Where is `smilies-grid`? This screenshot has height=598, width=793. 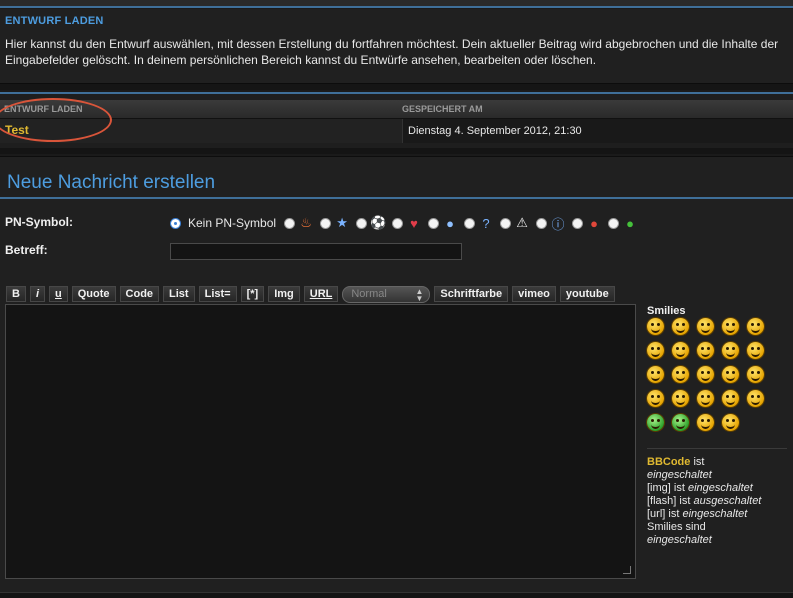 smilies-grid is located at coordinates (712, 374).